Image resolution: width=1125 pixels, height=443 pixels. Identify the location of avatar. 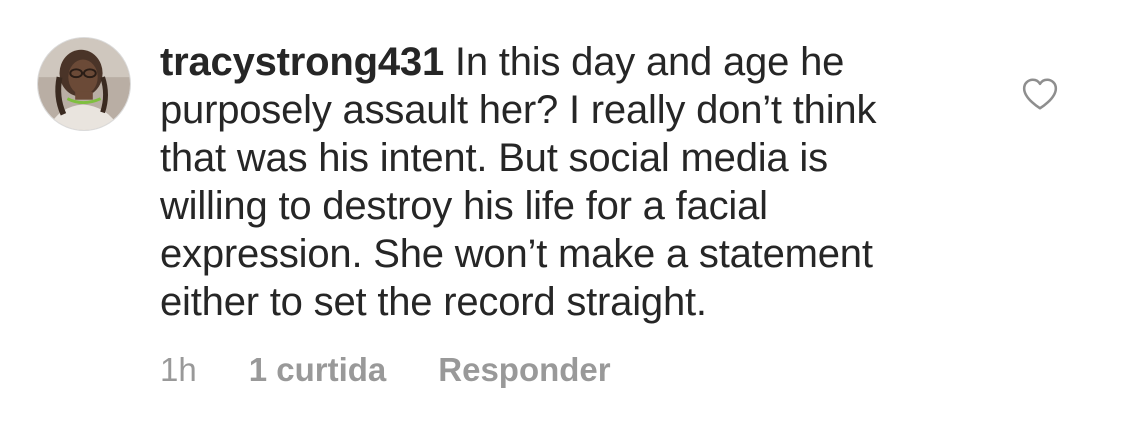
(84, 84).